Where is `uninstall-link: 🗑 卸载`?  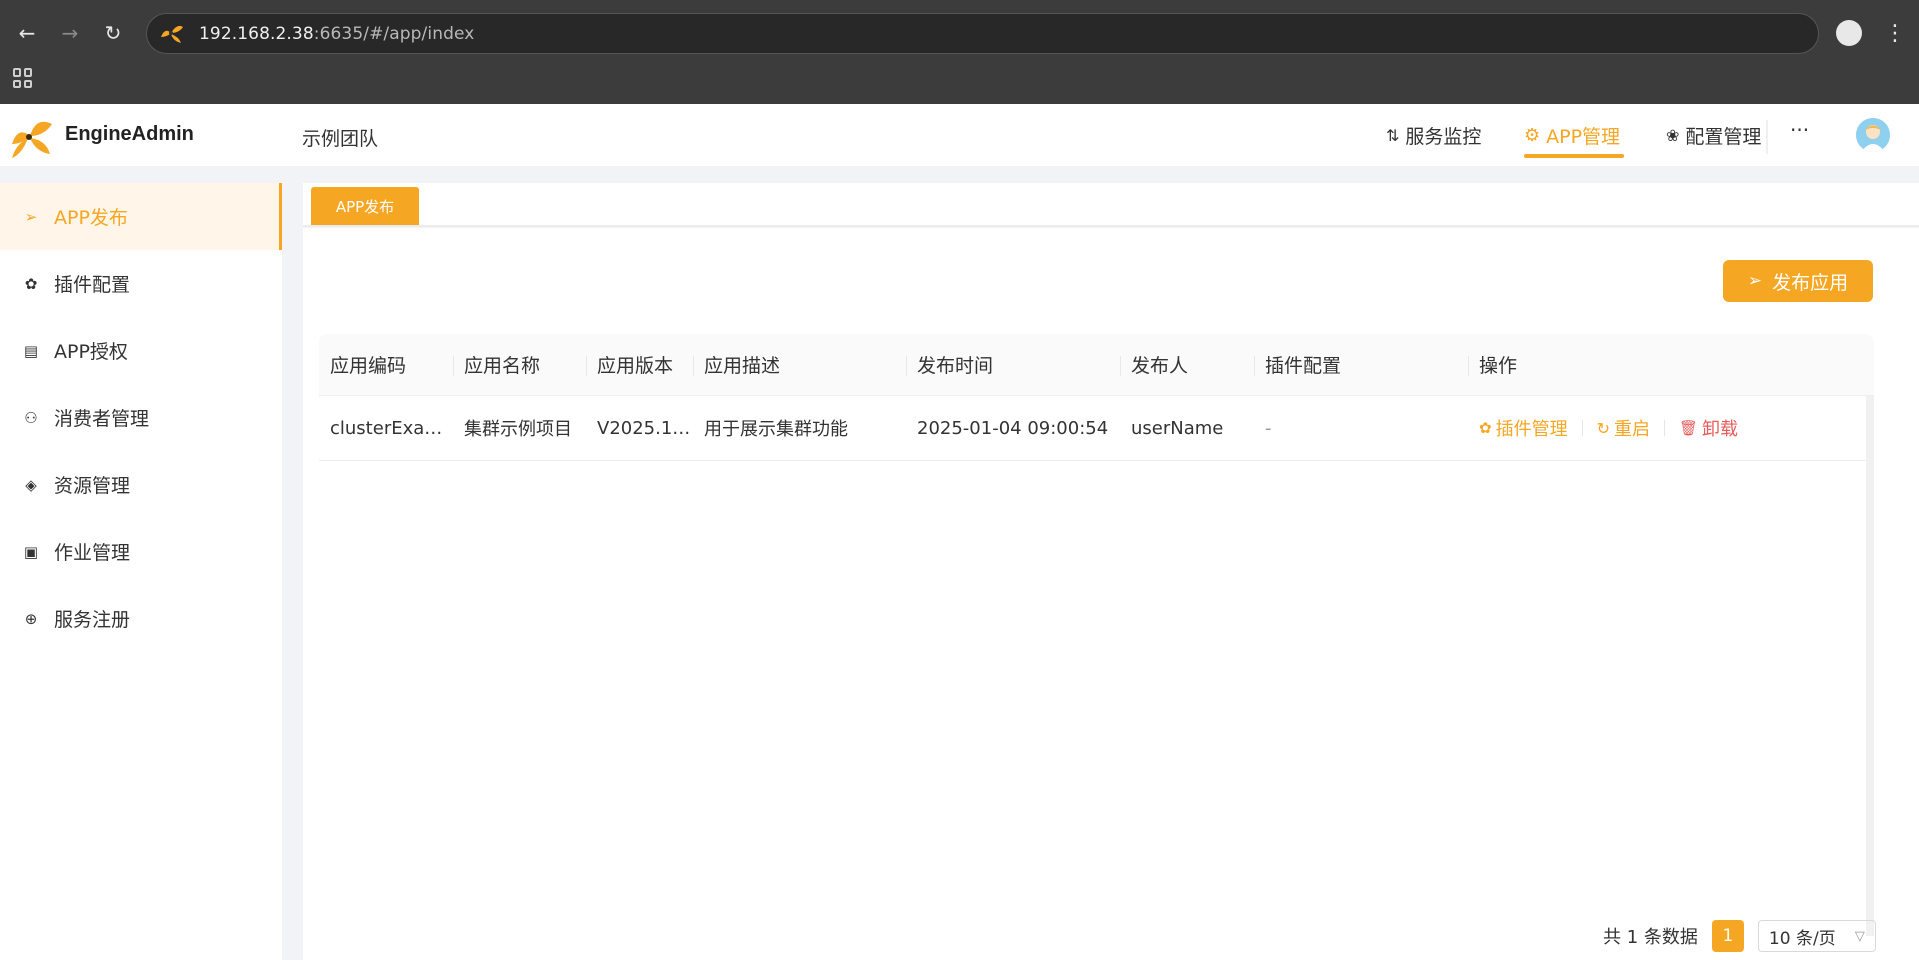 uninstall-link: 🗑 卸载 is located at coordinates (1708, 428).